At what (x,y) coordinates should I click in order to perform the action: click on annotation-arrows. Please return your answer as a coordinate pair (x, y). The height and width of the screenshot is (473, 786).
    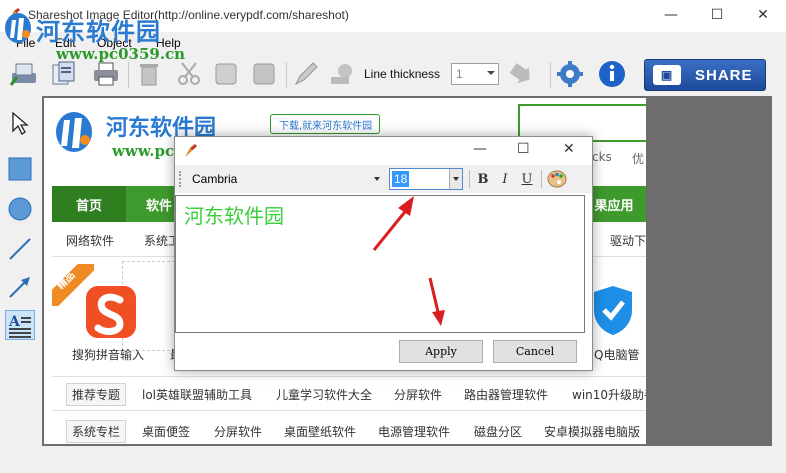
    Looking at the image, I should click on (408, 261).